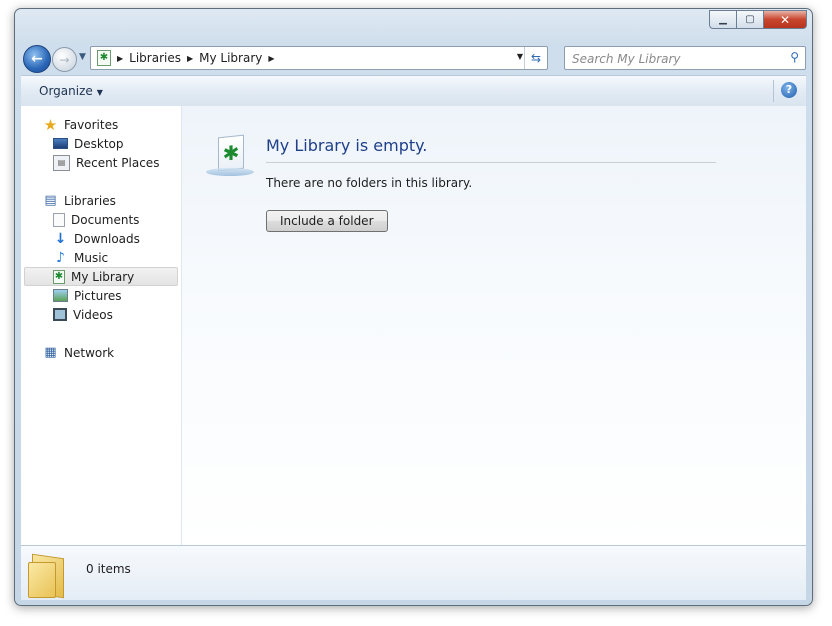  I want to click on help-icon: ?, so click(789, 89).